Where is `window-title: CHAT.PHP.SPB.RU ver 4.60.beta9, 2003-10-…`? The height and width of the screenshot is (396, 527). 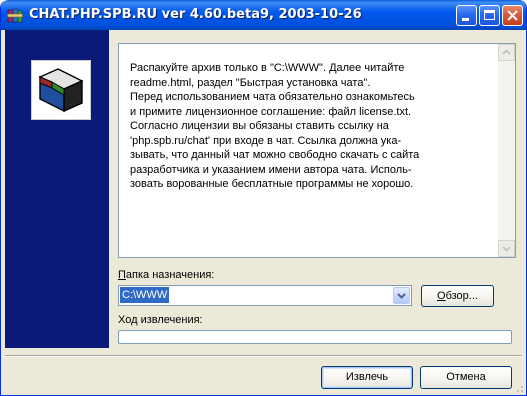
window-title: CHAT.PHP.SPB.RU ver 4.60.beta9, 2003-10-… is located at coordinates (195, 14).